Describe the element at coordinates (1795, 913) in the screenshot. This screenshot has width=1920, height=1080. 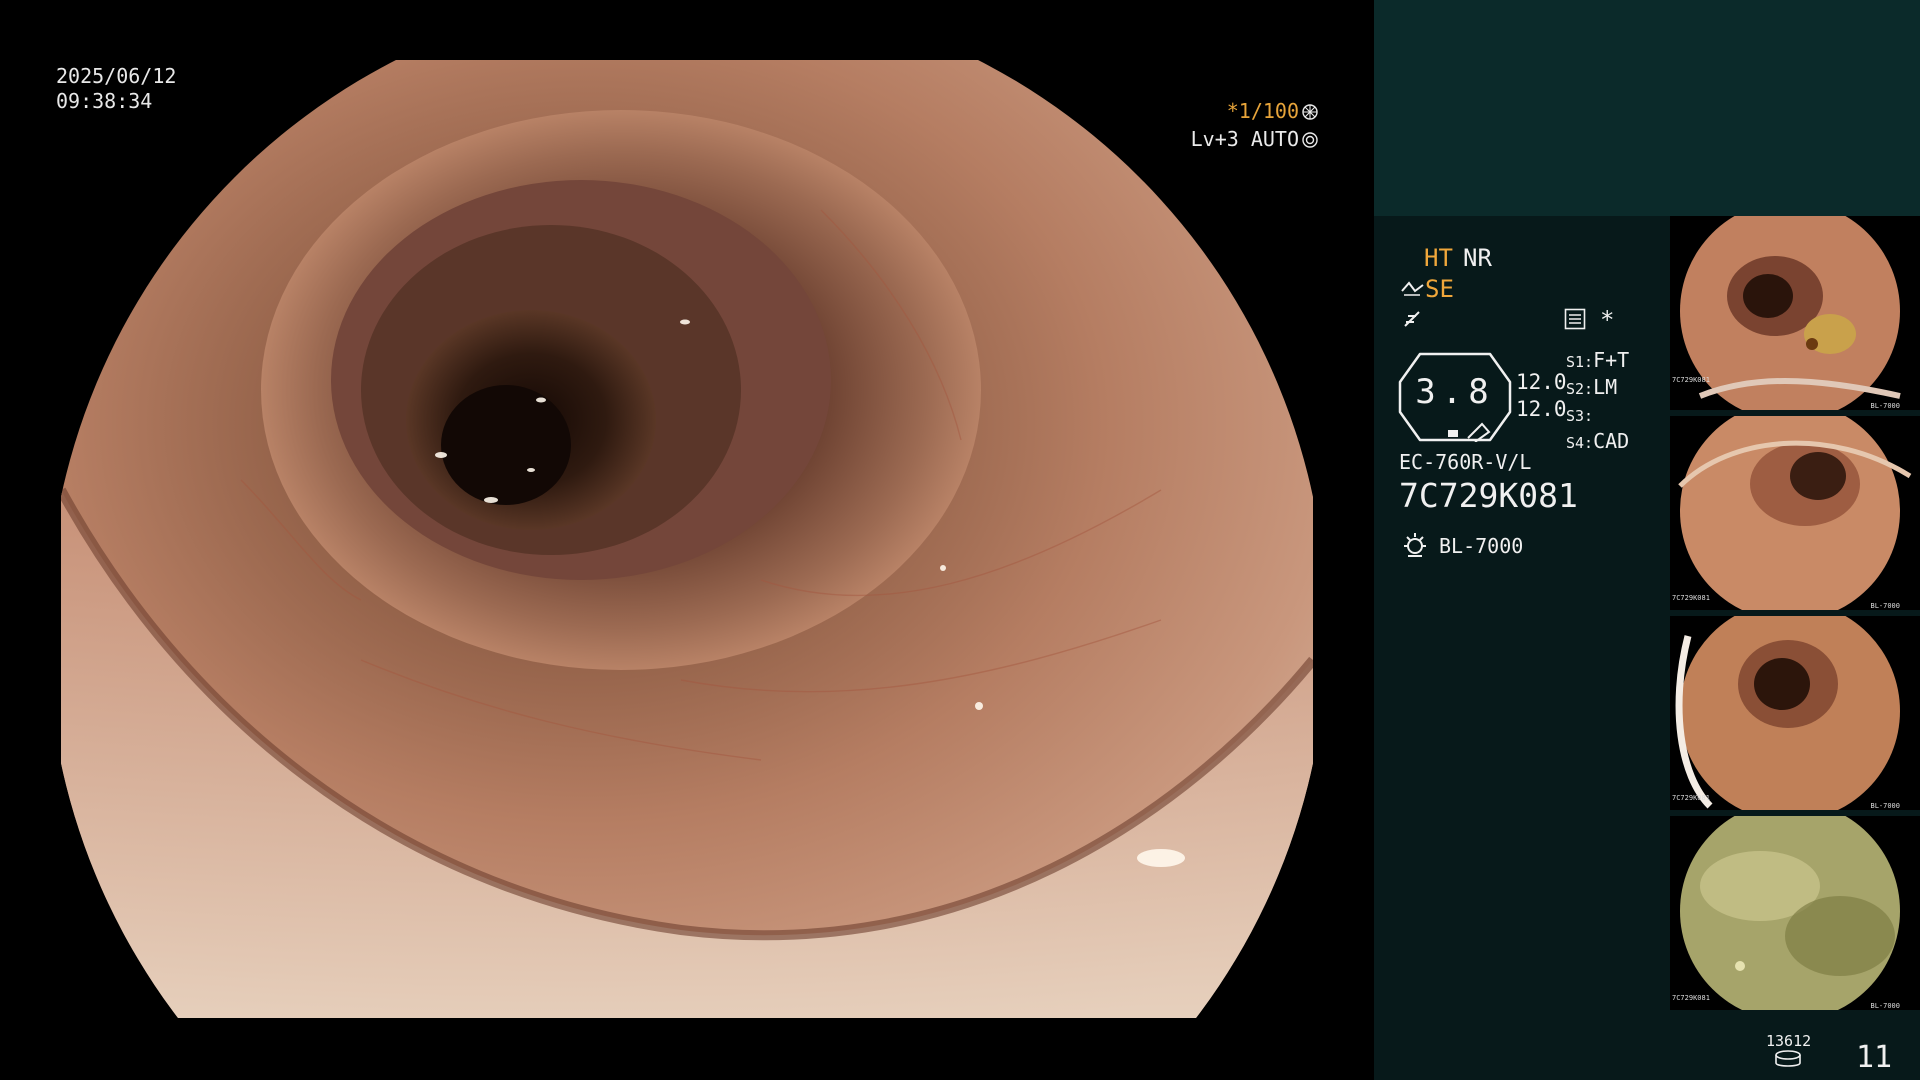
I see `thumbnail-4: 7C729K081 BL-7000` at that location.